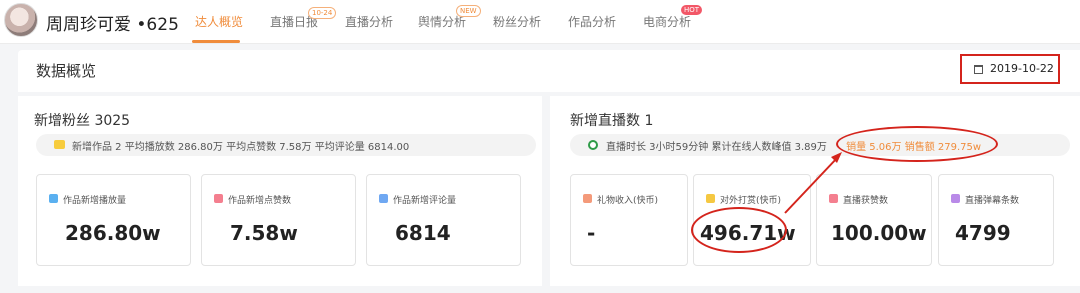  What do you see at coordinates (813, 183) in the screenshot?
I see `annotation-arrow` at bounding box center [813, 183].